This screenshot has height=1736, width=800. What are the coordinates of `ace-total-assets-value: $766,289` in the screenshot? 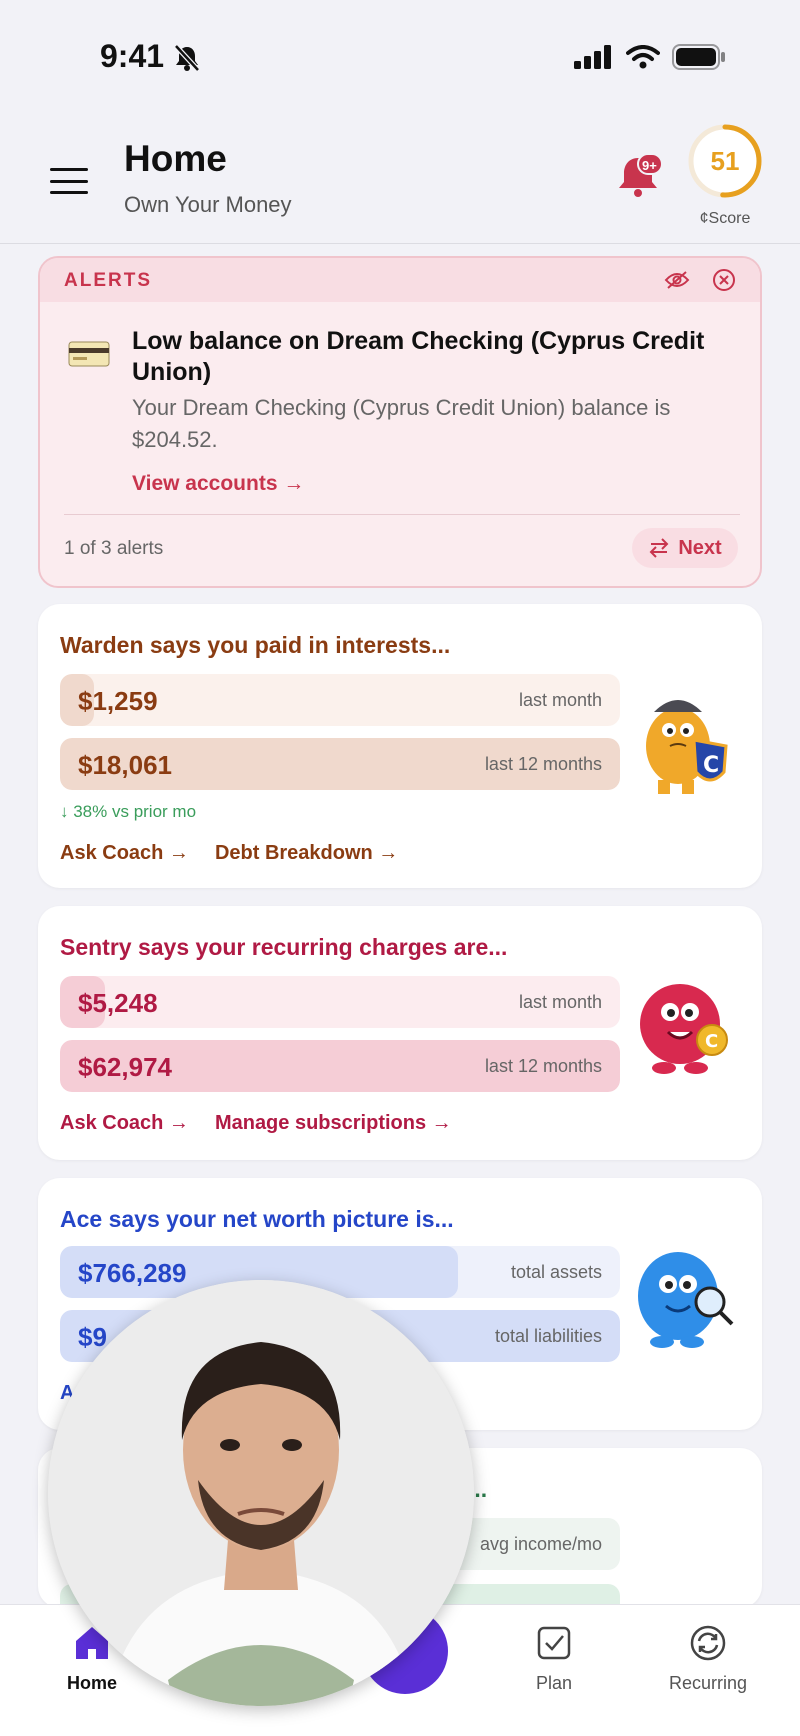 It's located at (132, 1273).